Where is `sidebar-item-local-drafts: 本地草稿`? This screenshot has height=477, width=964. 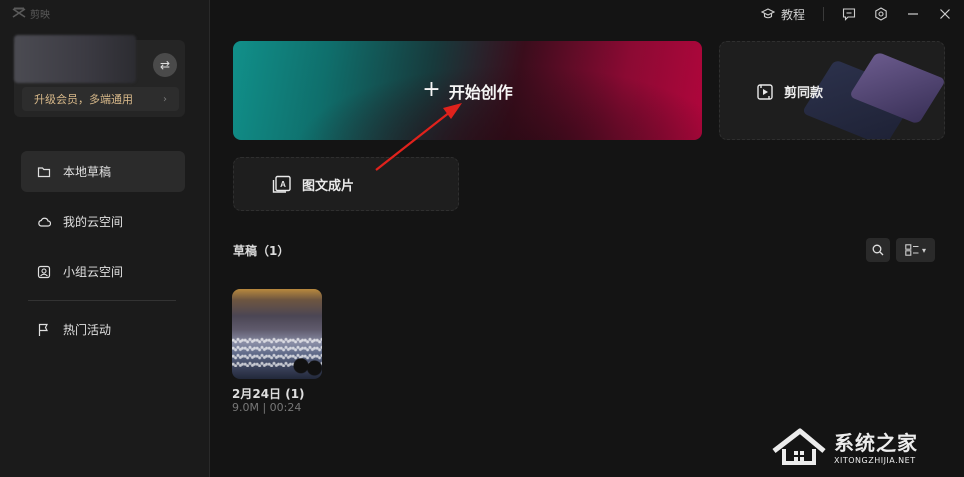
sidebar-item-local-drafts: 本地草稿 is located at coordinates (103, 171).